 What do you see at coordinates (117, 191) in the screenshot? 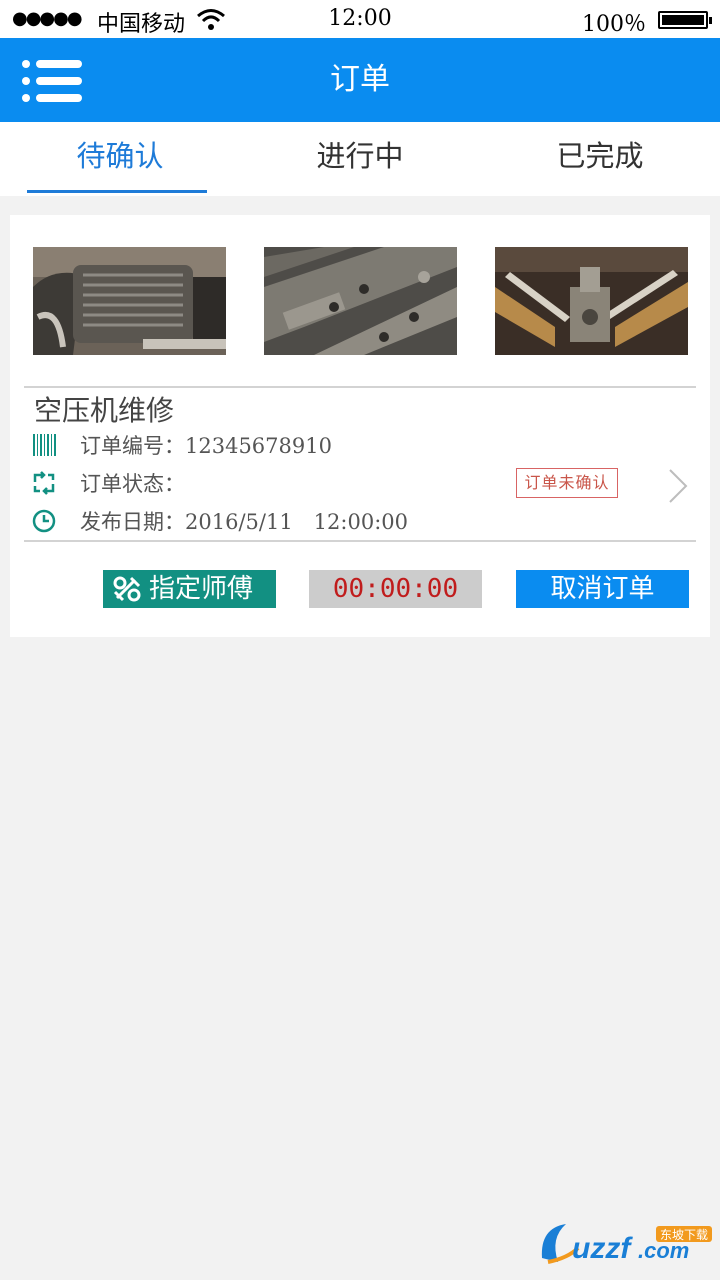
I see `active-tab-indicator` at bounding box center [117, 191].